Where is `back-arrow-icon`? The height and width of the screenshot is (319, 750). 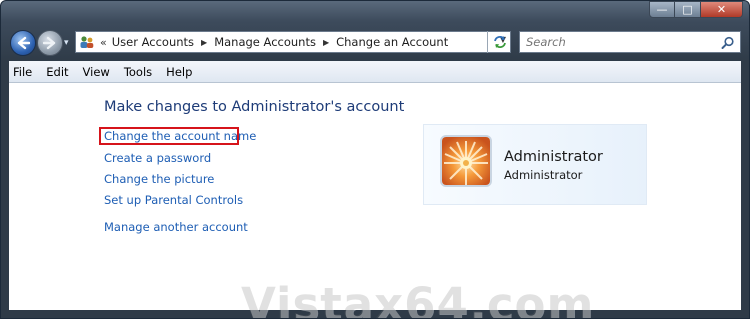
back-arrow-icon is located at coordinates (23, 43).